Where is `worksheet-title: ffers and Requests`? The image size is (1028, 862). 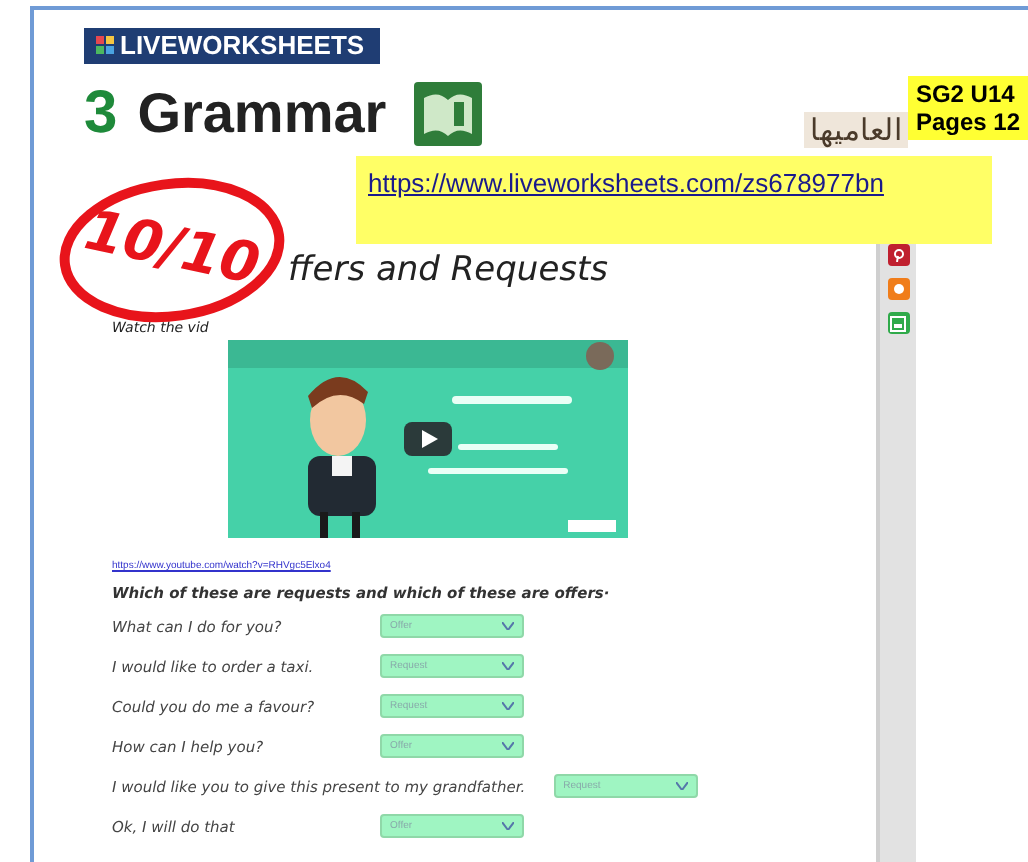
worksheet-title: ffers and Requests is located at coordinates (449, 270).